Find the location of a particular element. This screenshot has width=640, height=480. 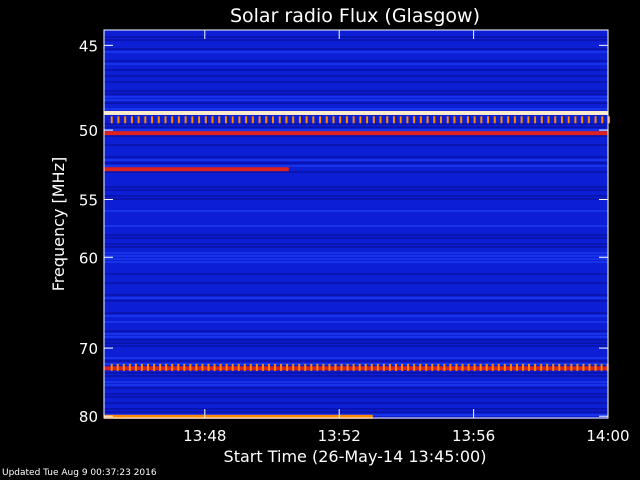

y-tick-label: 45 is located at coordinates (88, 46).